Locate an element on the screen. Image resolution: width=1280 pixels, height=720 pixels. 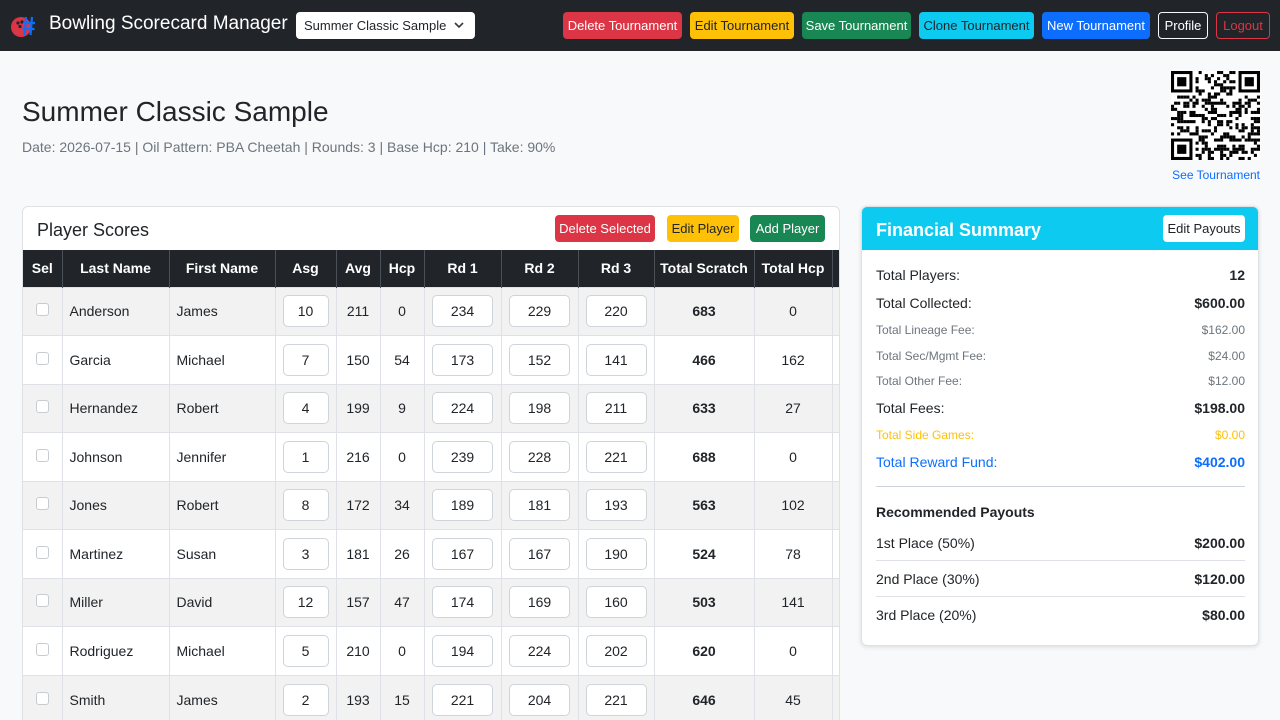
rd2-input: 204 is located at coordinates (539, 699).